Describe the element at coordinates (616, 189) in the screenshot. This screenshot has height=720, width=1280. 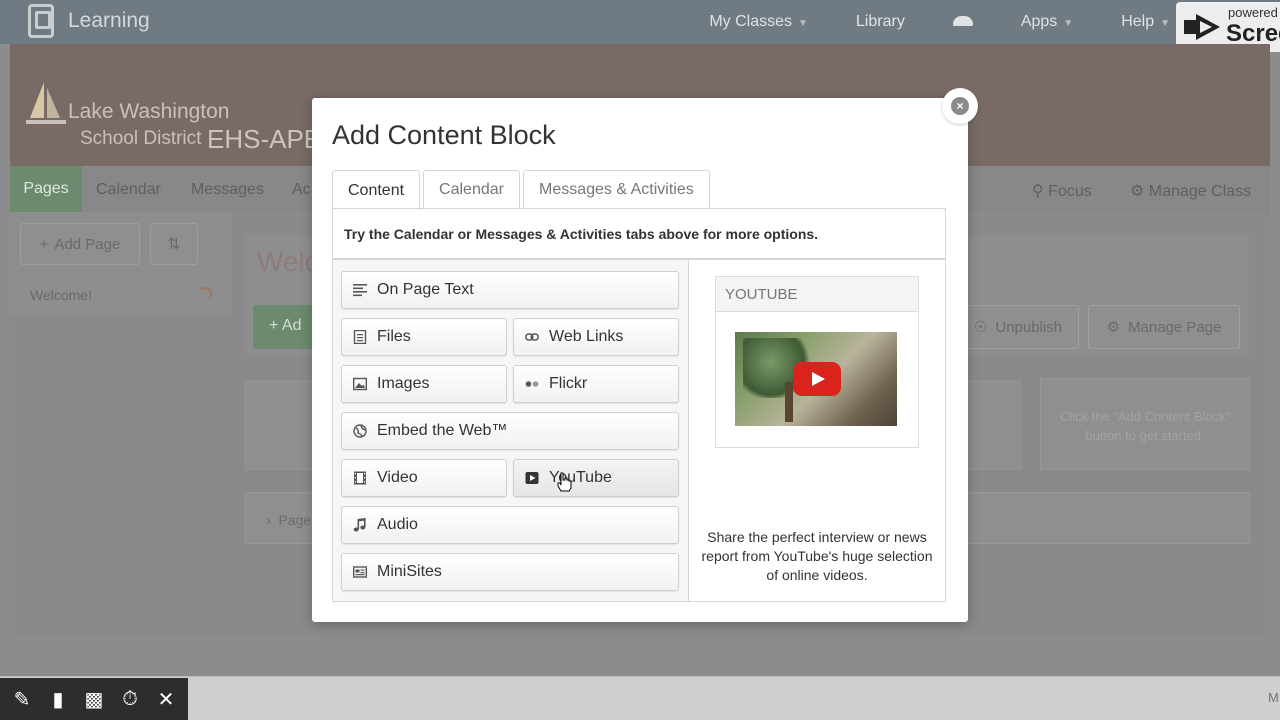
I see `tab-messages-activities: Messages & Activities` at that location.